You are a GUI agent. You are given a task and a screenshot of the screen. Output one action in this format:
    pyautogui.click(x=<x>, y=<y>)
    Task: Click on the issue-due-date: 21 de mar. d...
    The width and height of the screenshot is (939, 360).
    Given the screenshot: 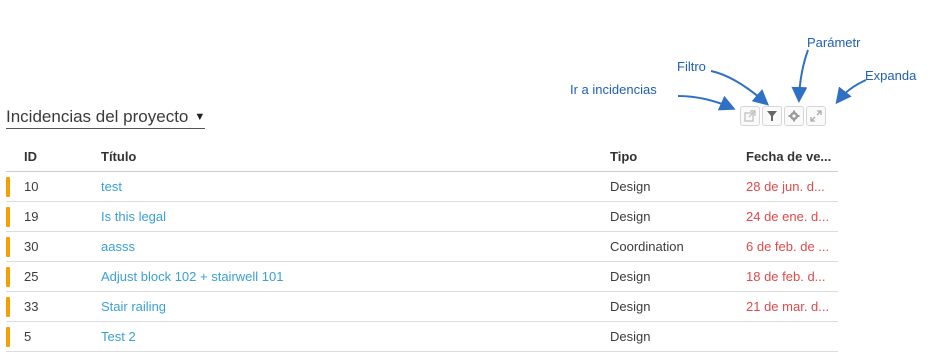 What is the action you would take?
    pyautogui.click(x=788, y=306)
    